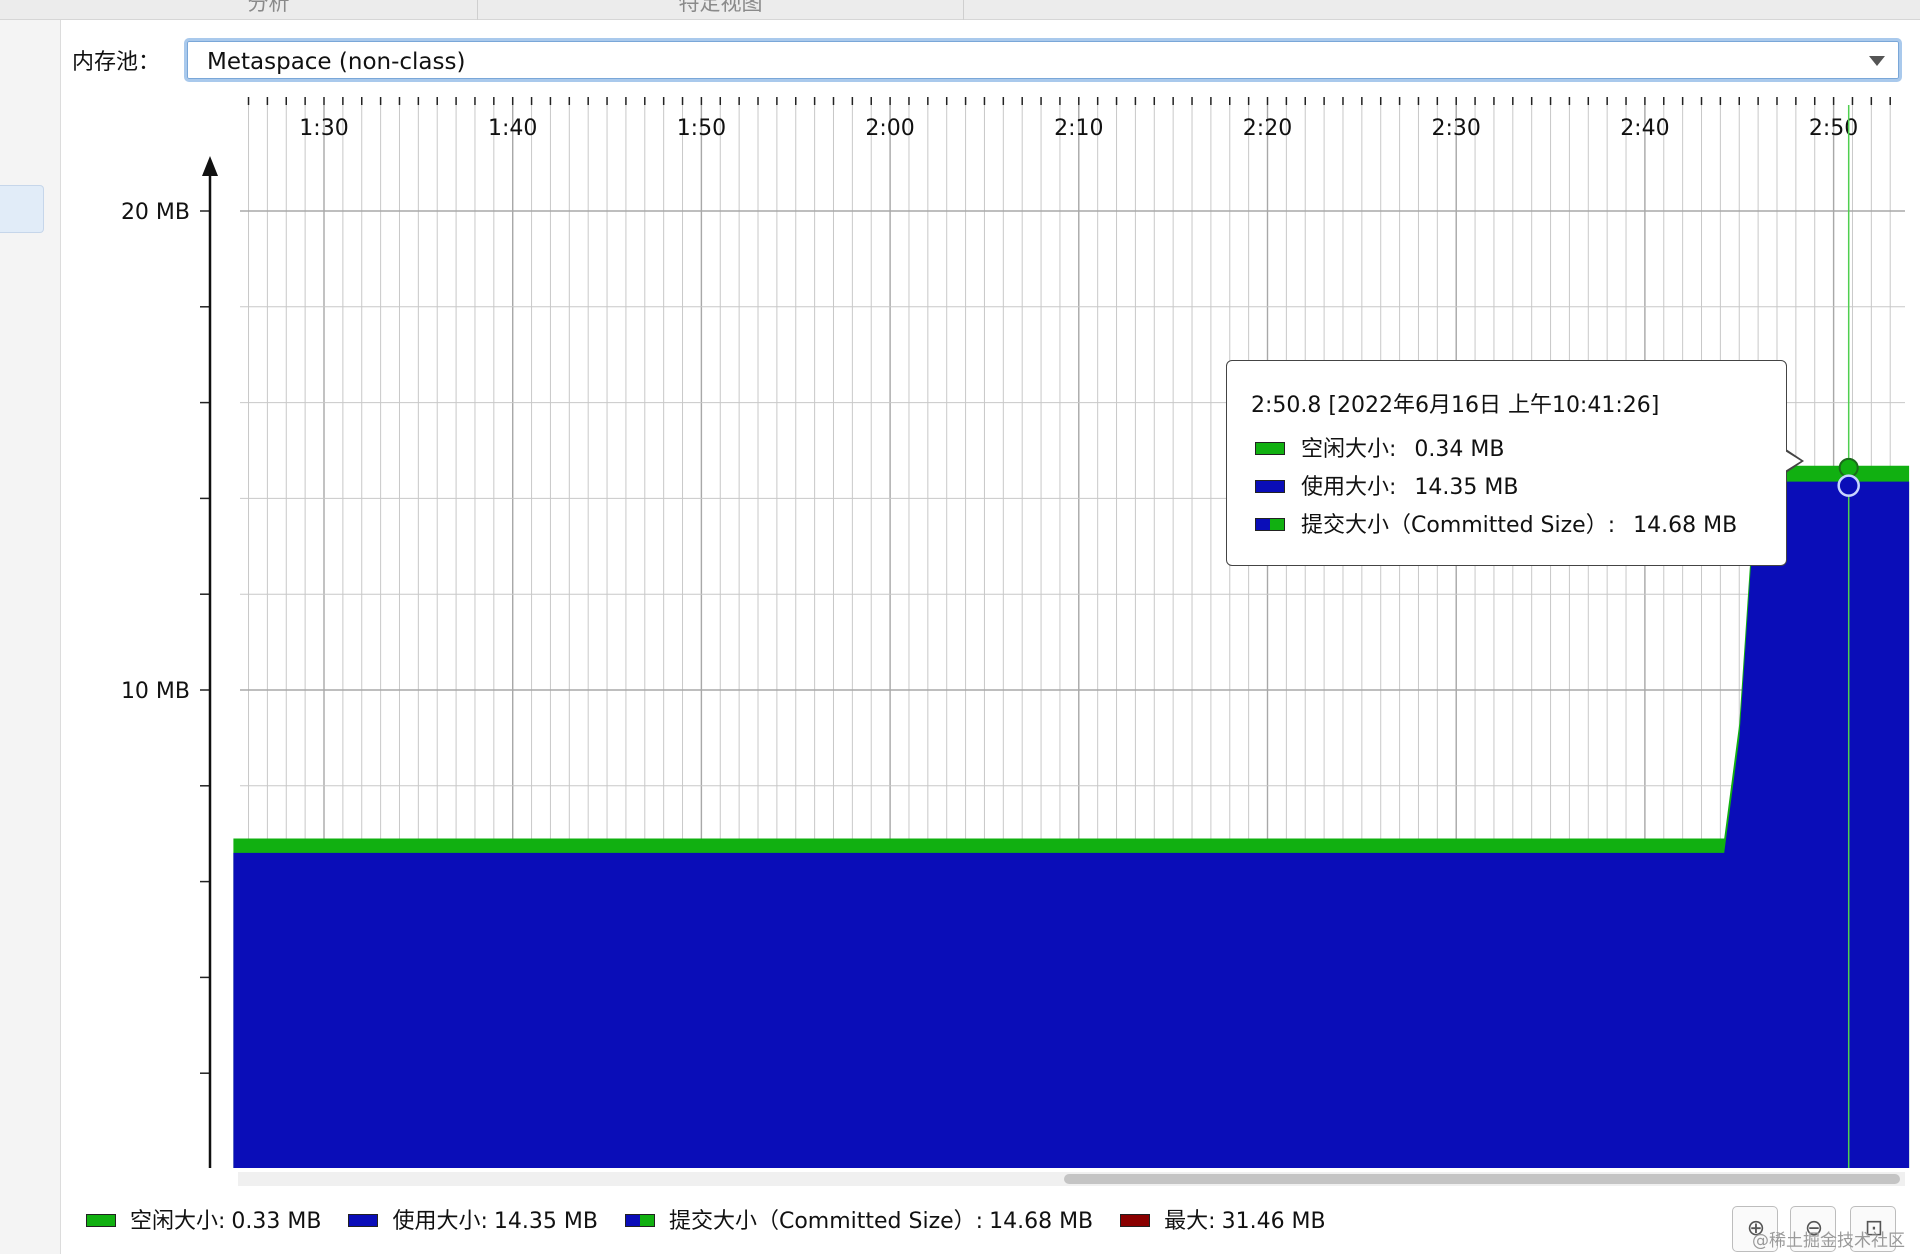 This screenshot has height=1254, width=1920. What do you see at coordinates (512, 128) in the screenshot?
I see `x-tick-label: 1:40` at bounding box center [512, 128].